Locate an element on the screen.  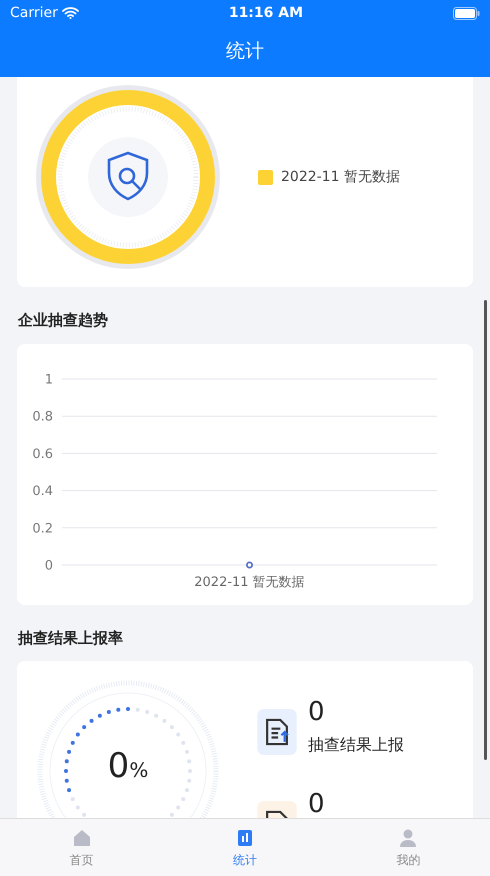
y-tick-label: 0.2 is located at coordinates (42, 528).